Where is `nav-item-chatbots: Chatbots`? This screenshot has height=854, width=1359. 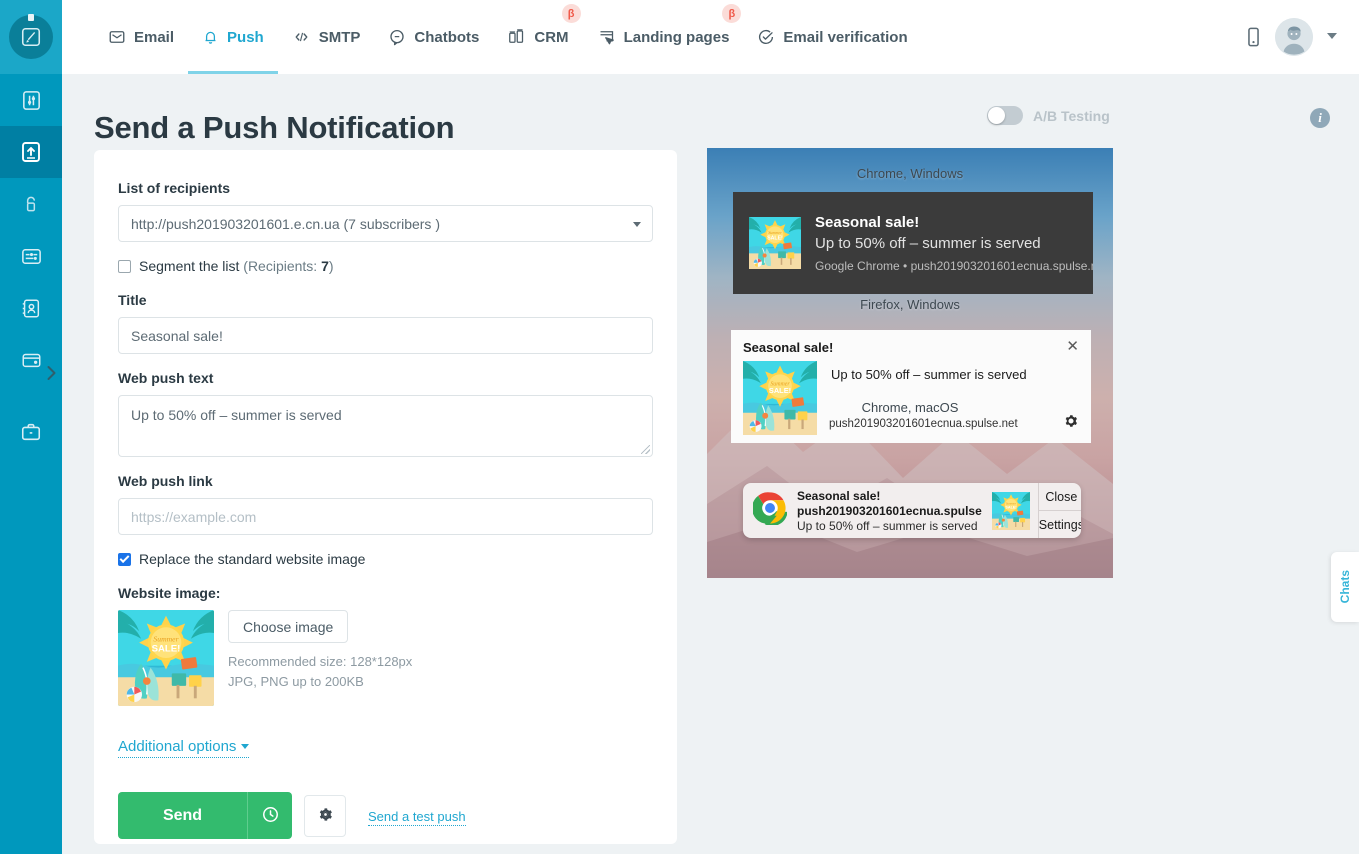 nav-item-chatbots: Chatbots is located at coordinates (433, 37).